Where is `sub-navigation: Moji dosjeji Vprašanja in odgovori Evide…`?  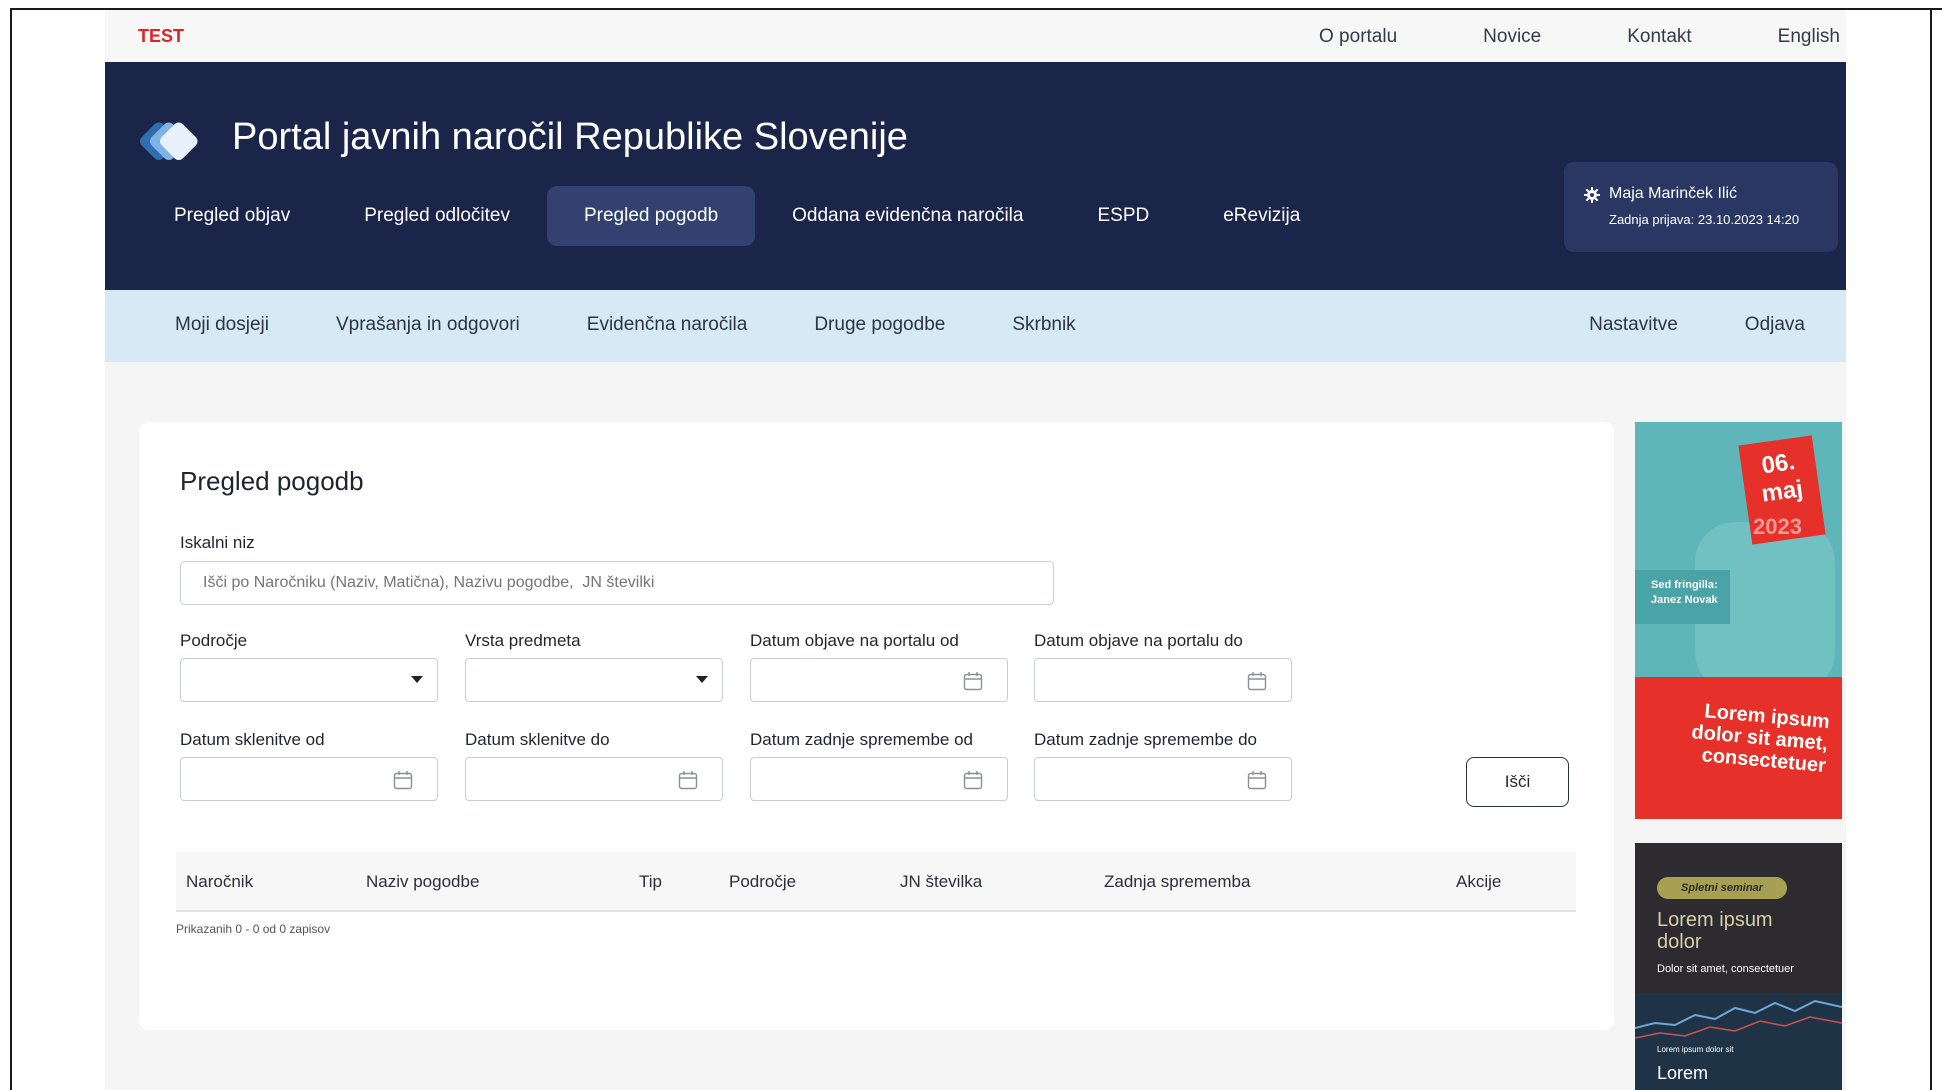
sub-navigation: Moji dosjeji Vprašanja in odgovori Evide… is located at coordinates (975, 326).